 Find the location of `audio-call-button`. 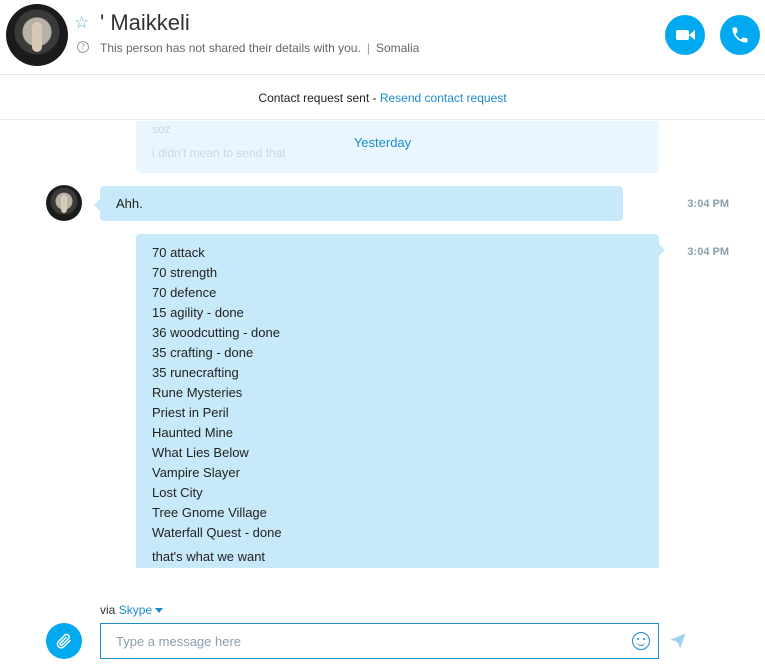

audio-call-button is located at coordinates (740, 35).